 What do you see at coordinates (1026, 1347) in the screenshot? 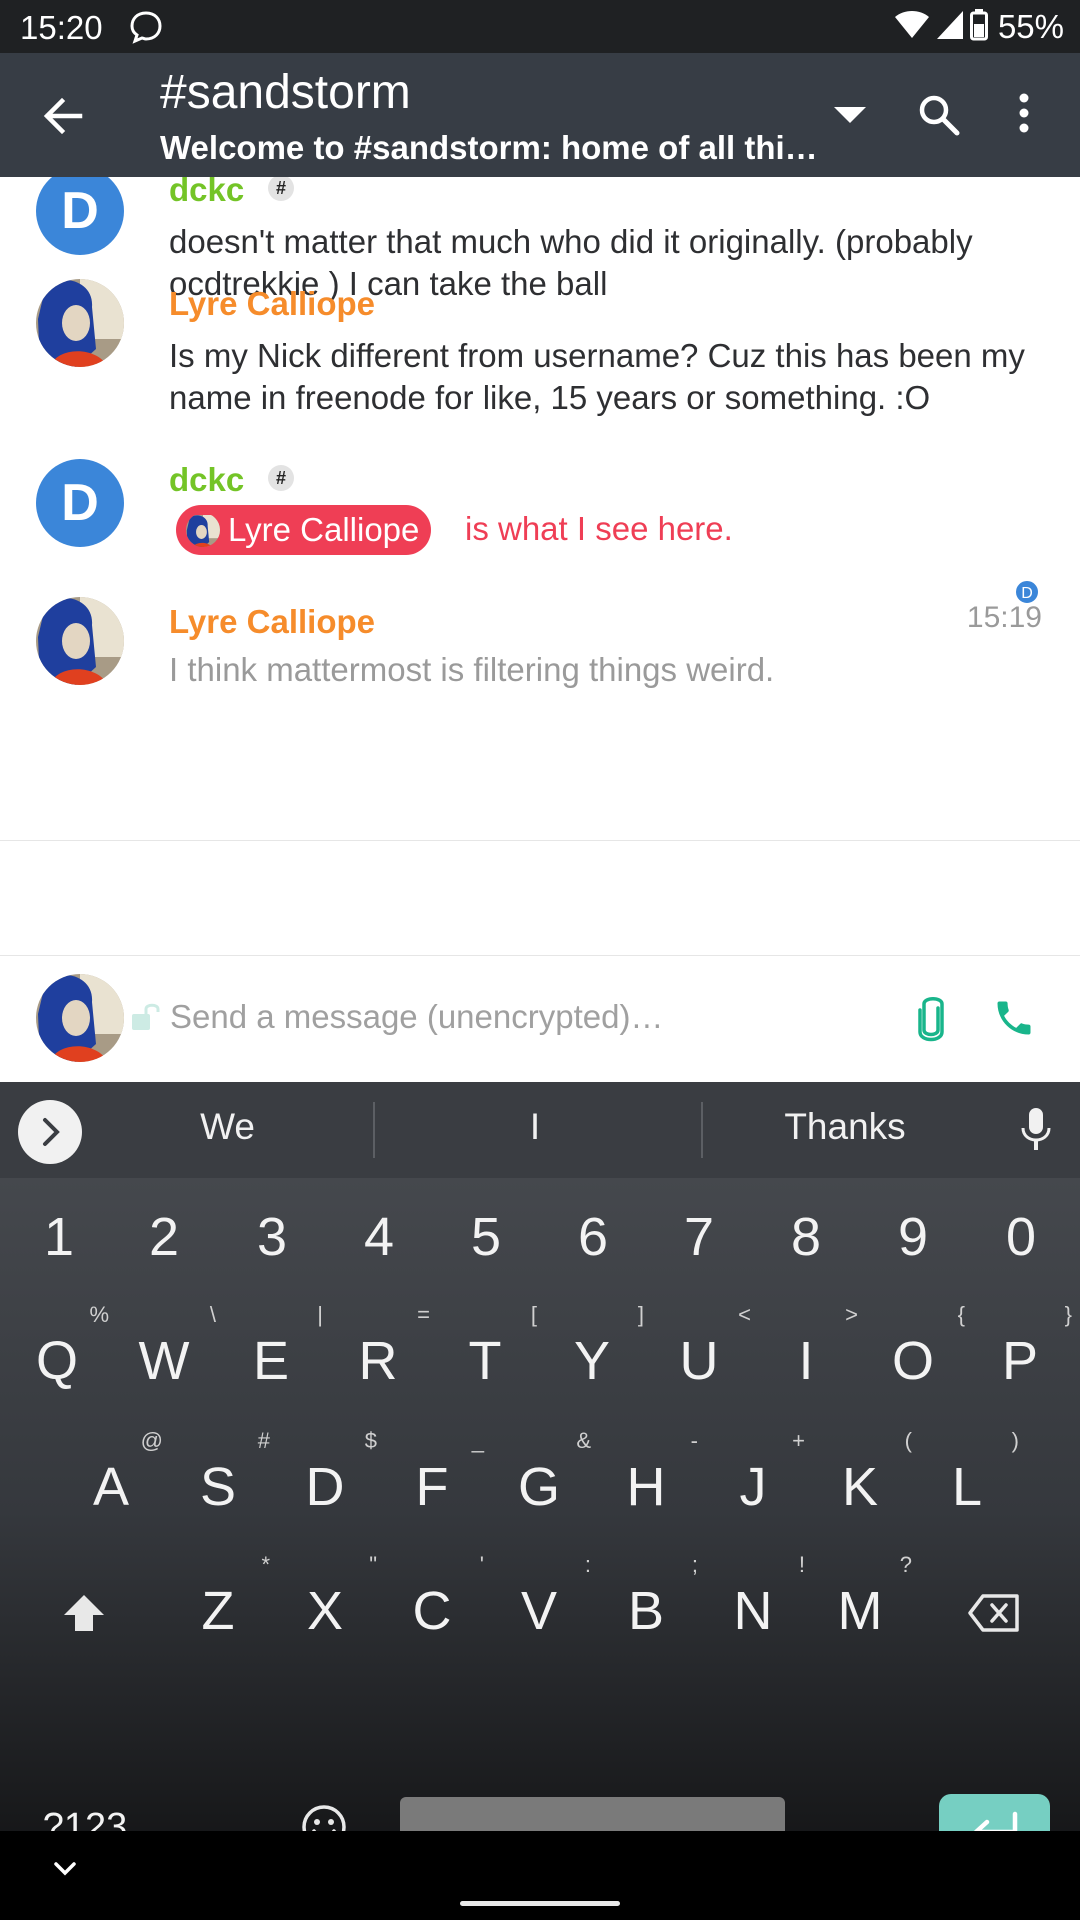
I see `key-p: P}` at bounding box center [1026, 1347].